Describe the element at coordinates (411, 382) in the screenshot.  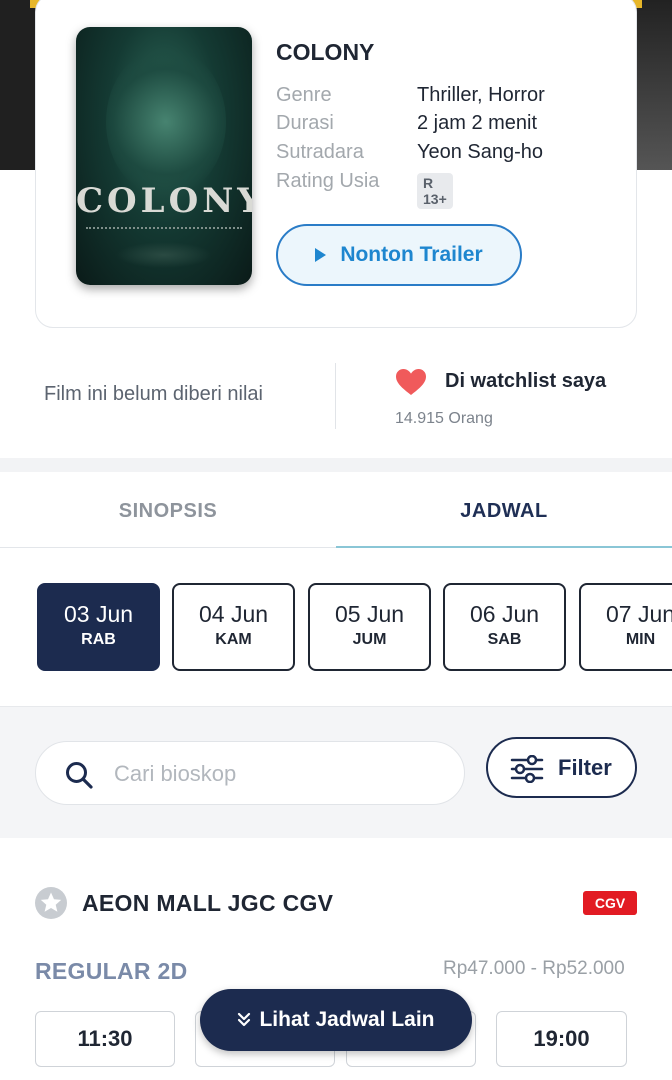
I see `heart-icon` at that location.